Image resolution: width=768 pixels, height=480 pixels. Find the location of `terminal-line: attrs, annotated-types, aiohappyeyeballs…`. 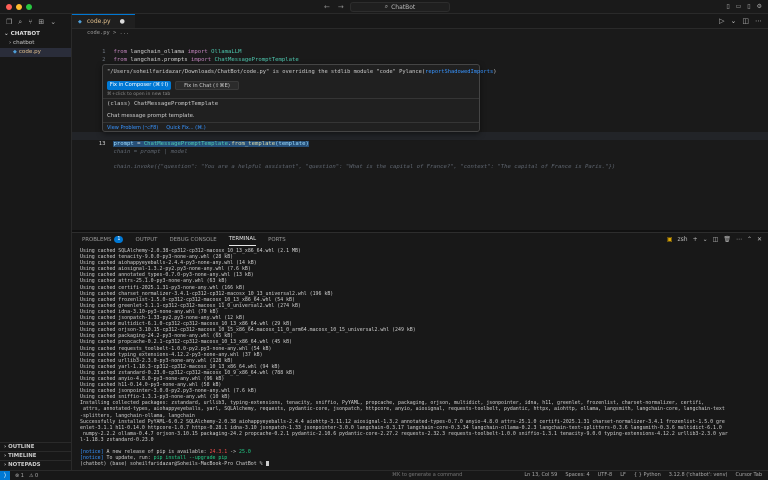

terminal-line: attrs, annotated-types, aiohappyeyeballs… is located at coordinates (402, 409).